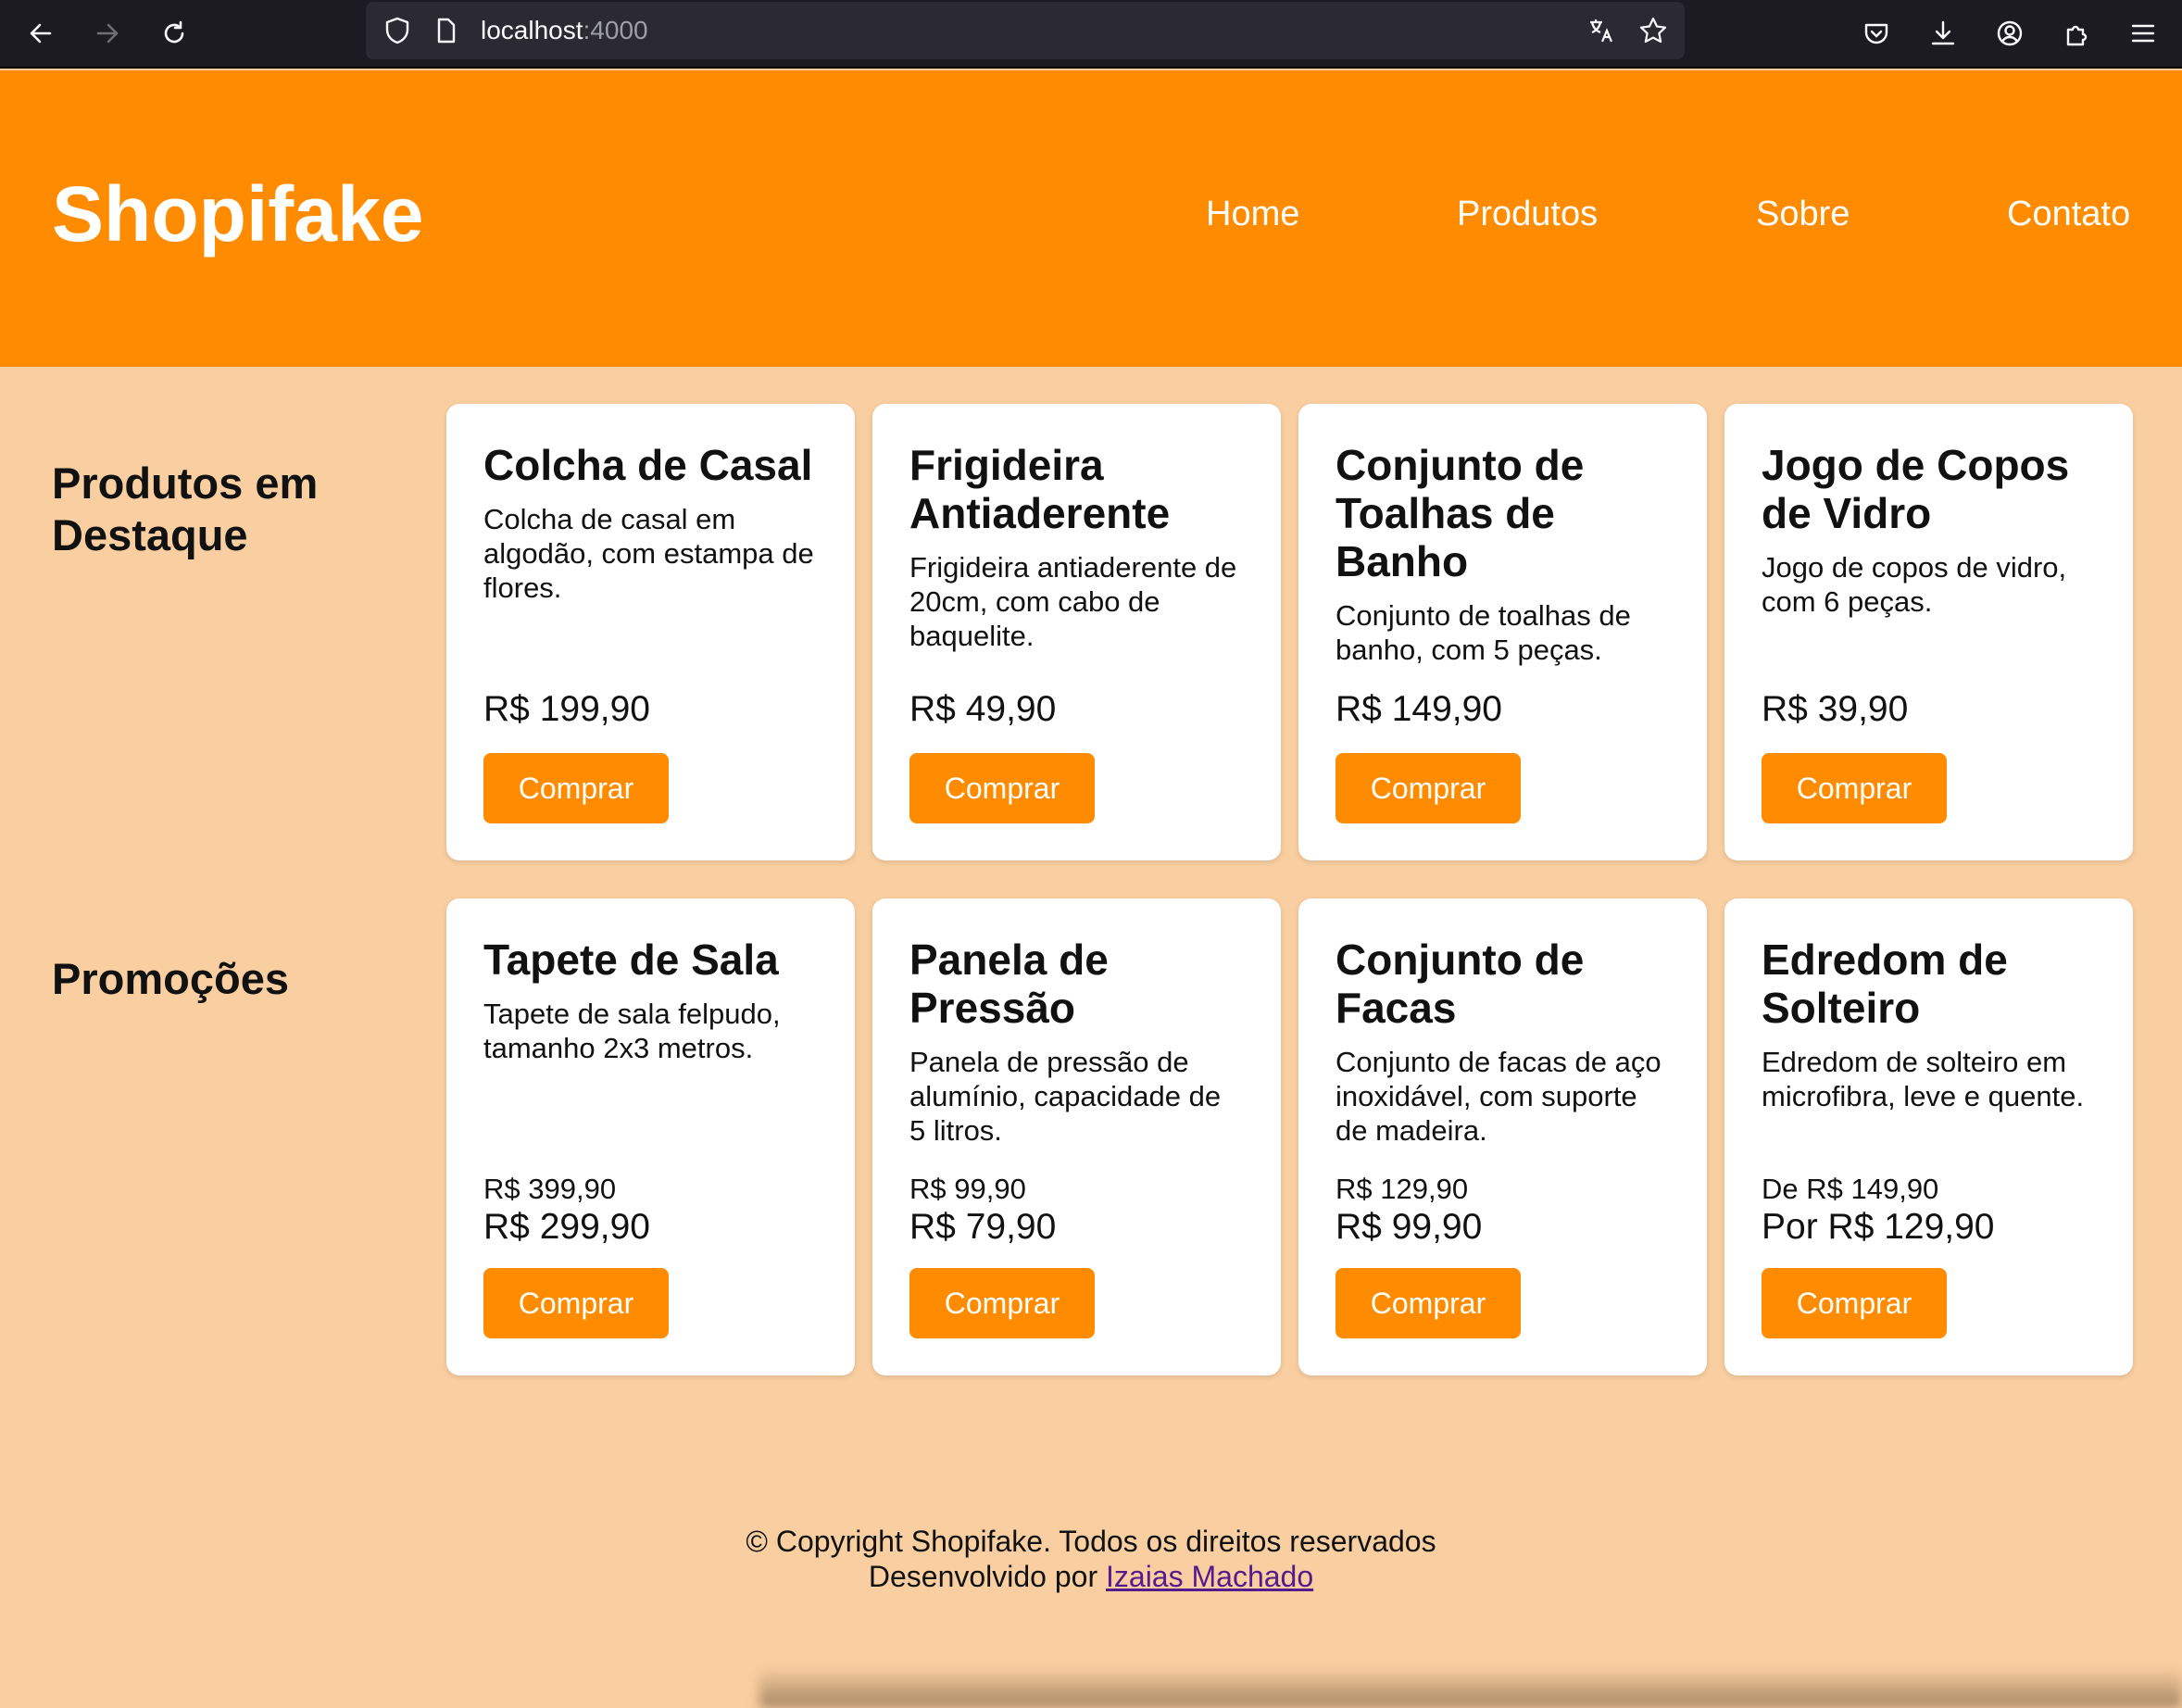  What do you see at coordinates (1885, 984) in the screenshot?
I see `product-name: Edredom de Solteiro` at bounding box center [1885, 984].